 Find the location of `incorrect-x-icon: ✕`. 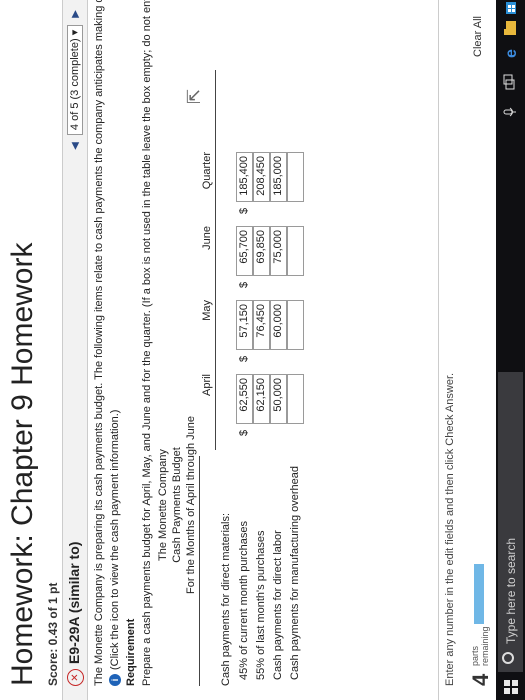

incorrect-x-icon: ✕ is located at coordinates (75, 677).